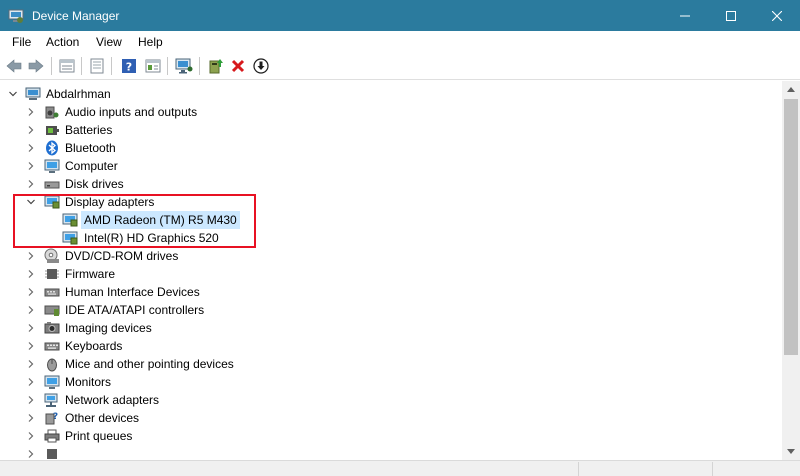 This screenshot has width=800, height=476. Describe the element at coordinates (52, 454) in the screenshot. I see `processor-icon` at that location.